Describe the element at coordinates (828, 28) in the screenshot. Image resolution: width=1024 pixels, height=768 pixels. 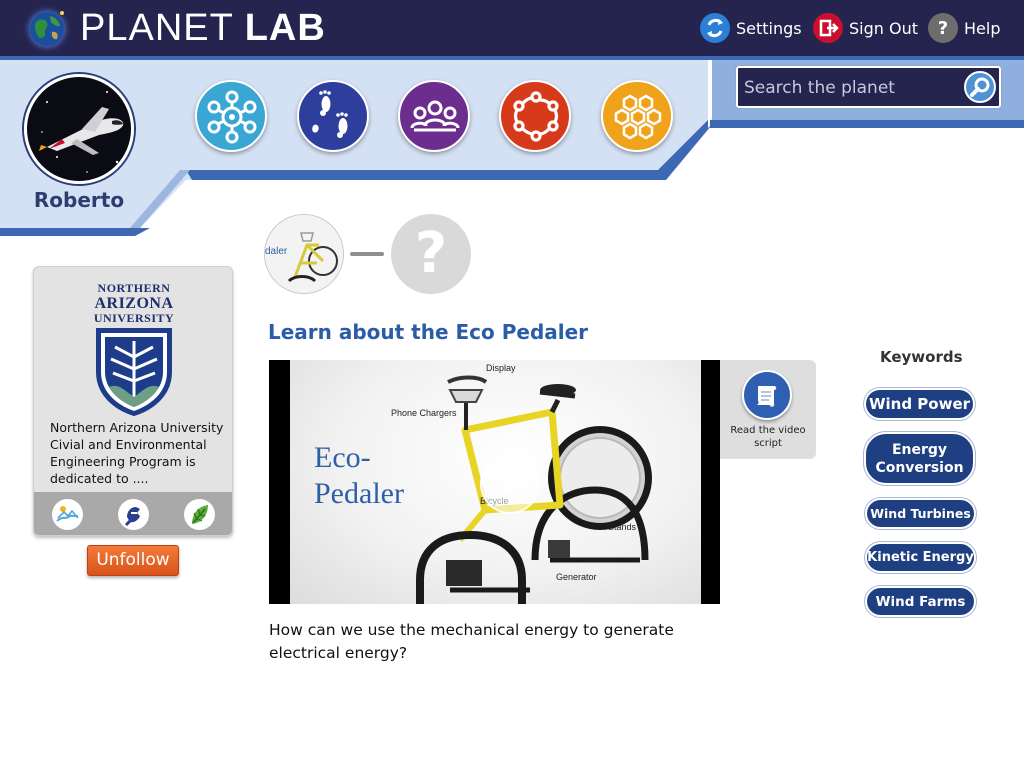
I see `sign-out-icon` at that location.